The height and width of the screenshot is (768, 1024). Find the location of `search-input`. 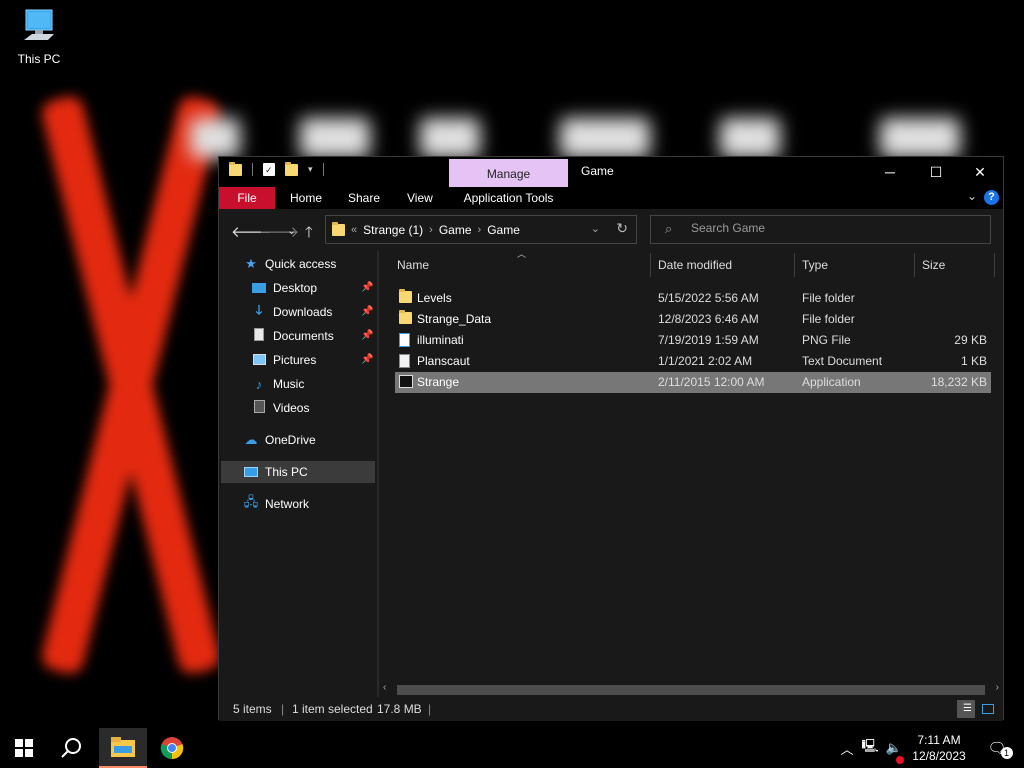

search-input is located at coordinates (831, 228).